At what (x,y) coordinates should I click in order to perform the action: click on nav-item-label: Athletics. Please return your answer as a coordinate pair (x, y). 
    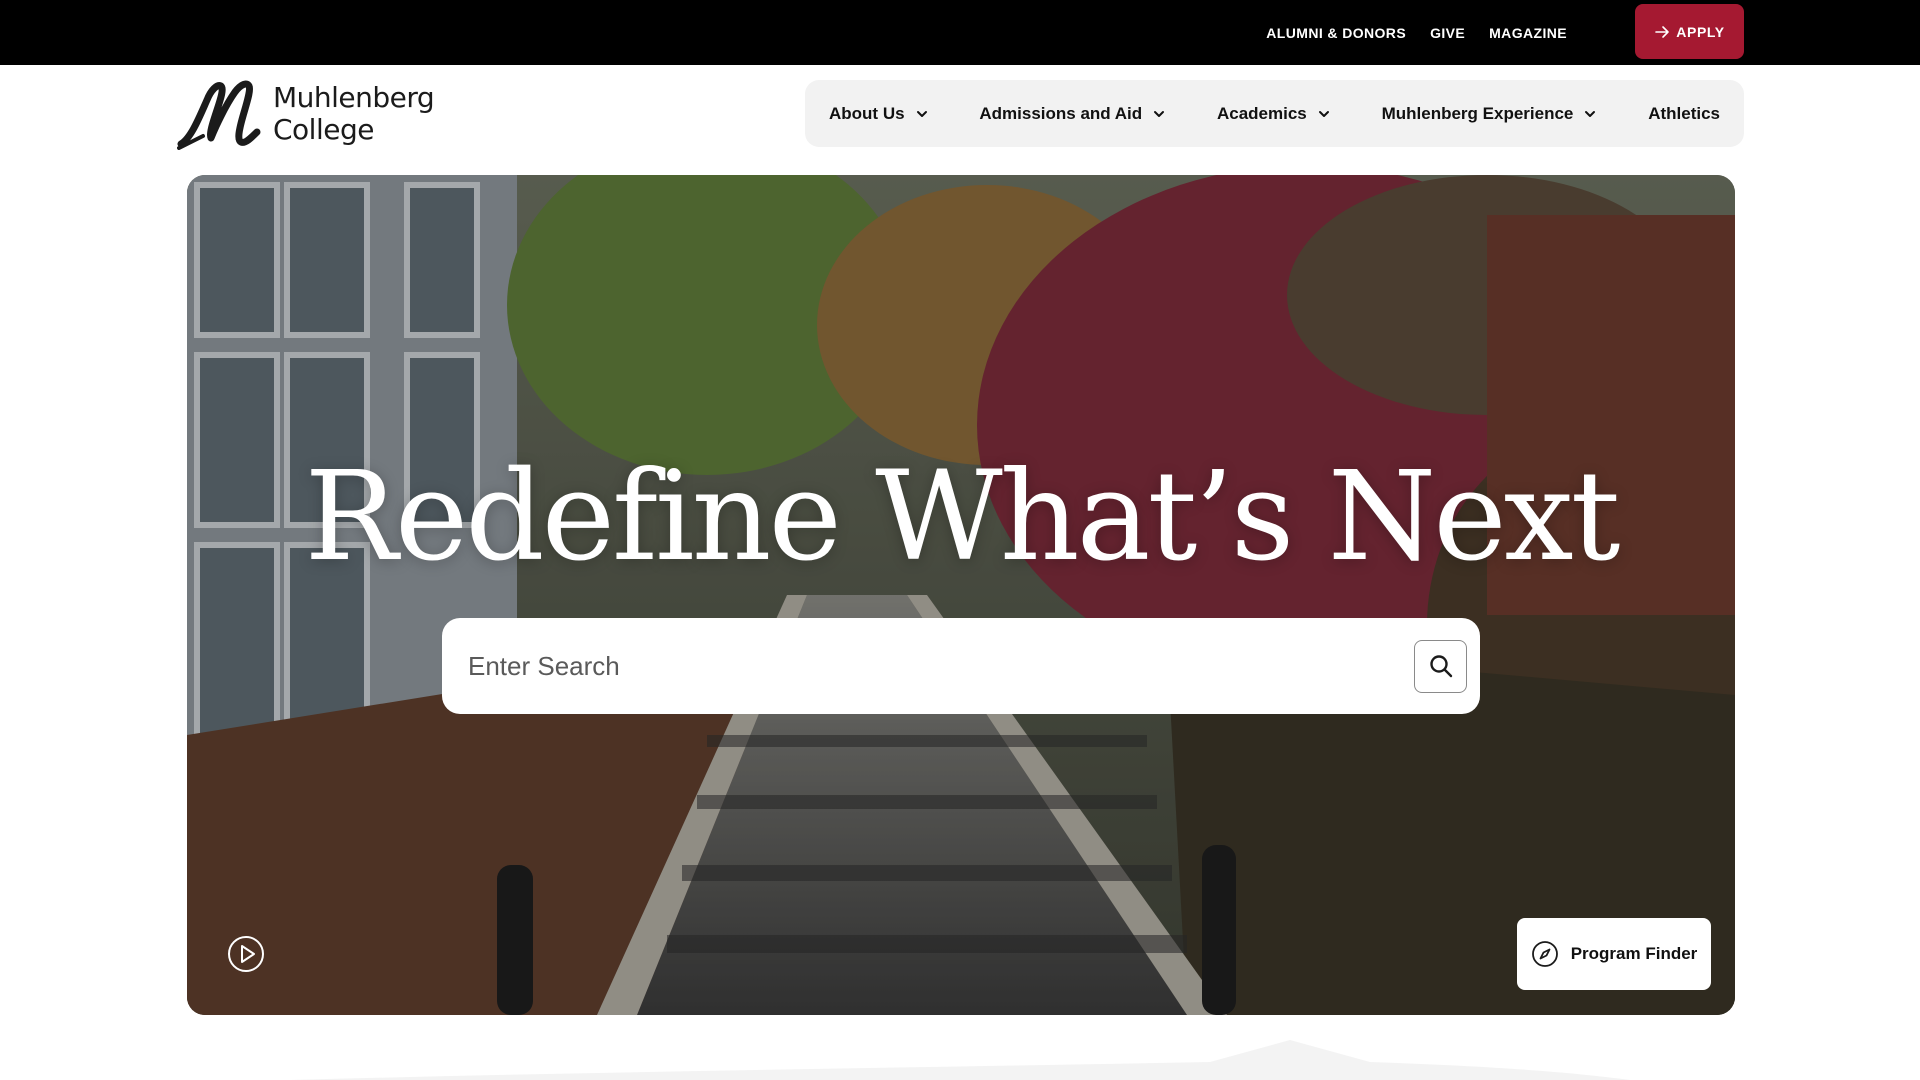
    Looking at the image, I should click on (1684, 113).